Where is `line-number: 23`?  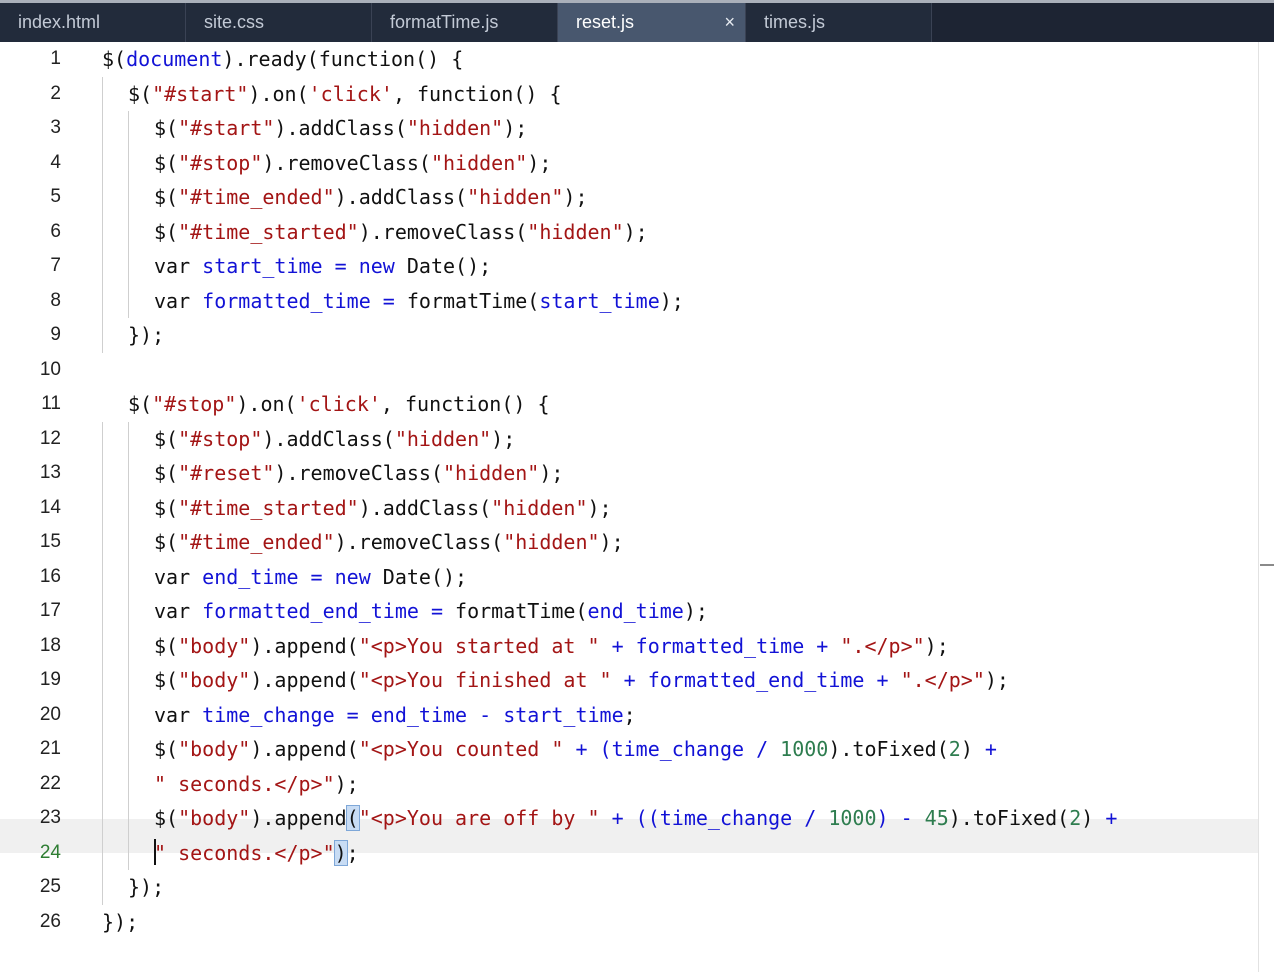 line-number: 23 is located at coordinates (50, 817).